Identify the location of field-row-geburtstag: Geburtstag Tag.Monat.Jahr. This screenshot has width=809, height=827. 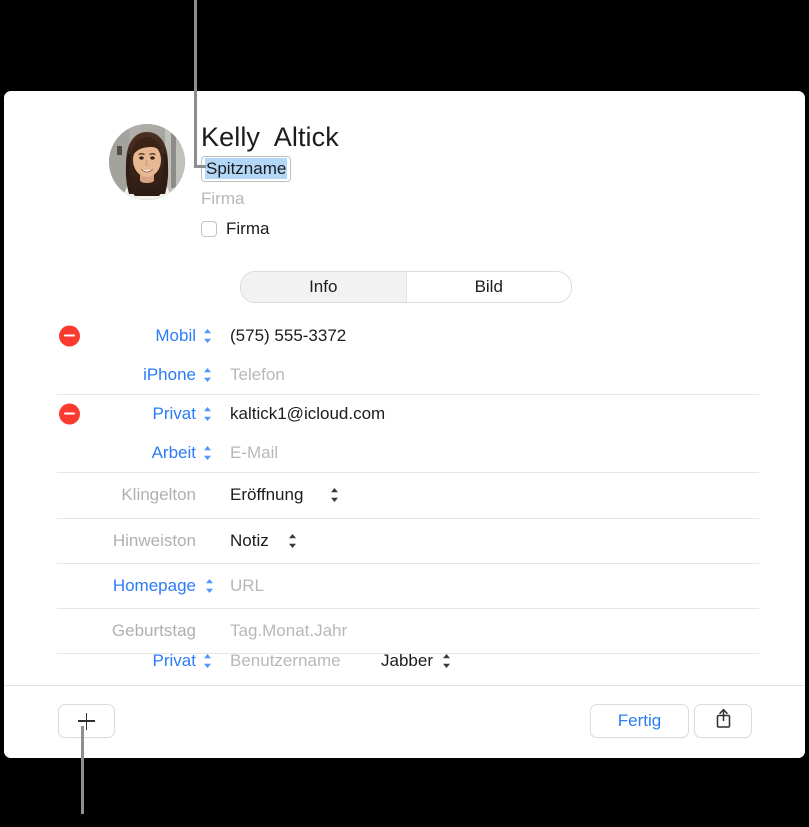
(404, 630).